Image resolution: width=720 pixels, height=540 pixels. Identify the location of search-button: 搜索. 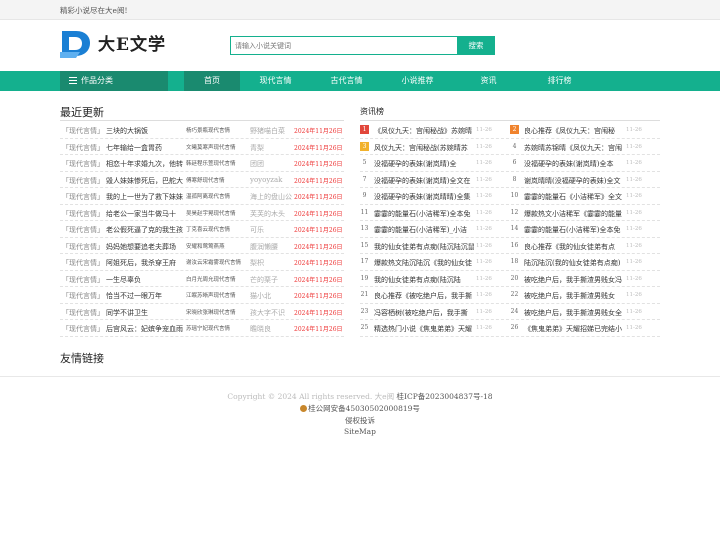
(476, 45).